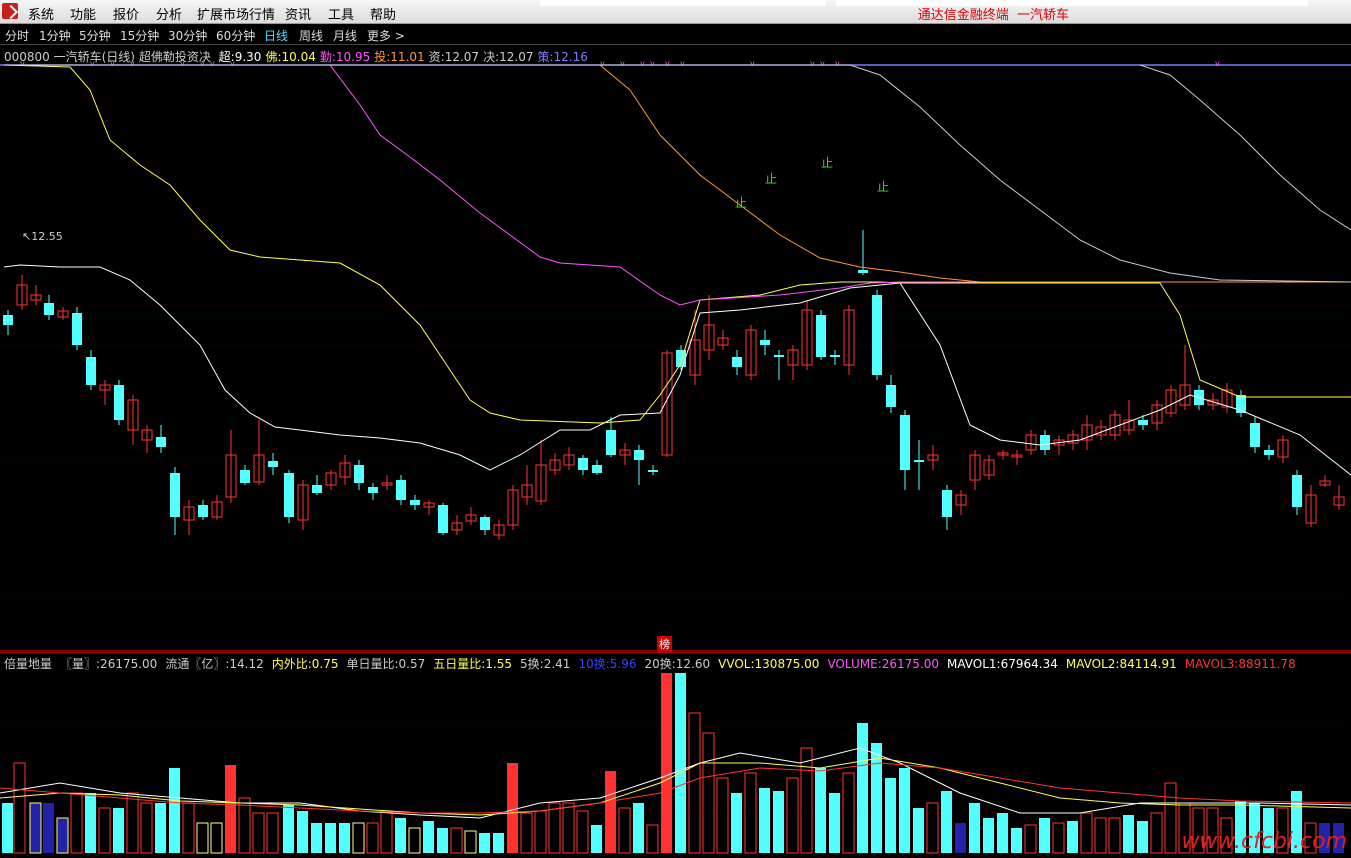 Image resolution: width=1351 pixels, height=858 pixels. Describe the element at coordinates (386, 35) in the screenshot. I see `period-tab-more: 更多 >` at that location.